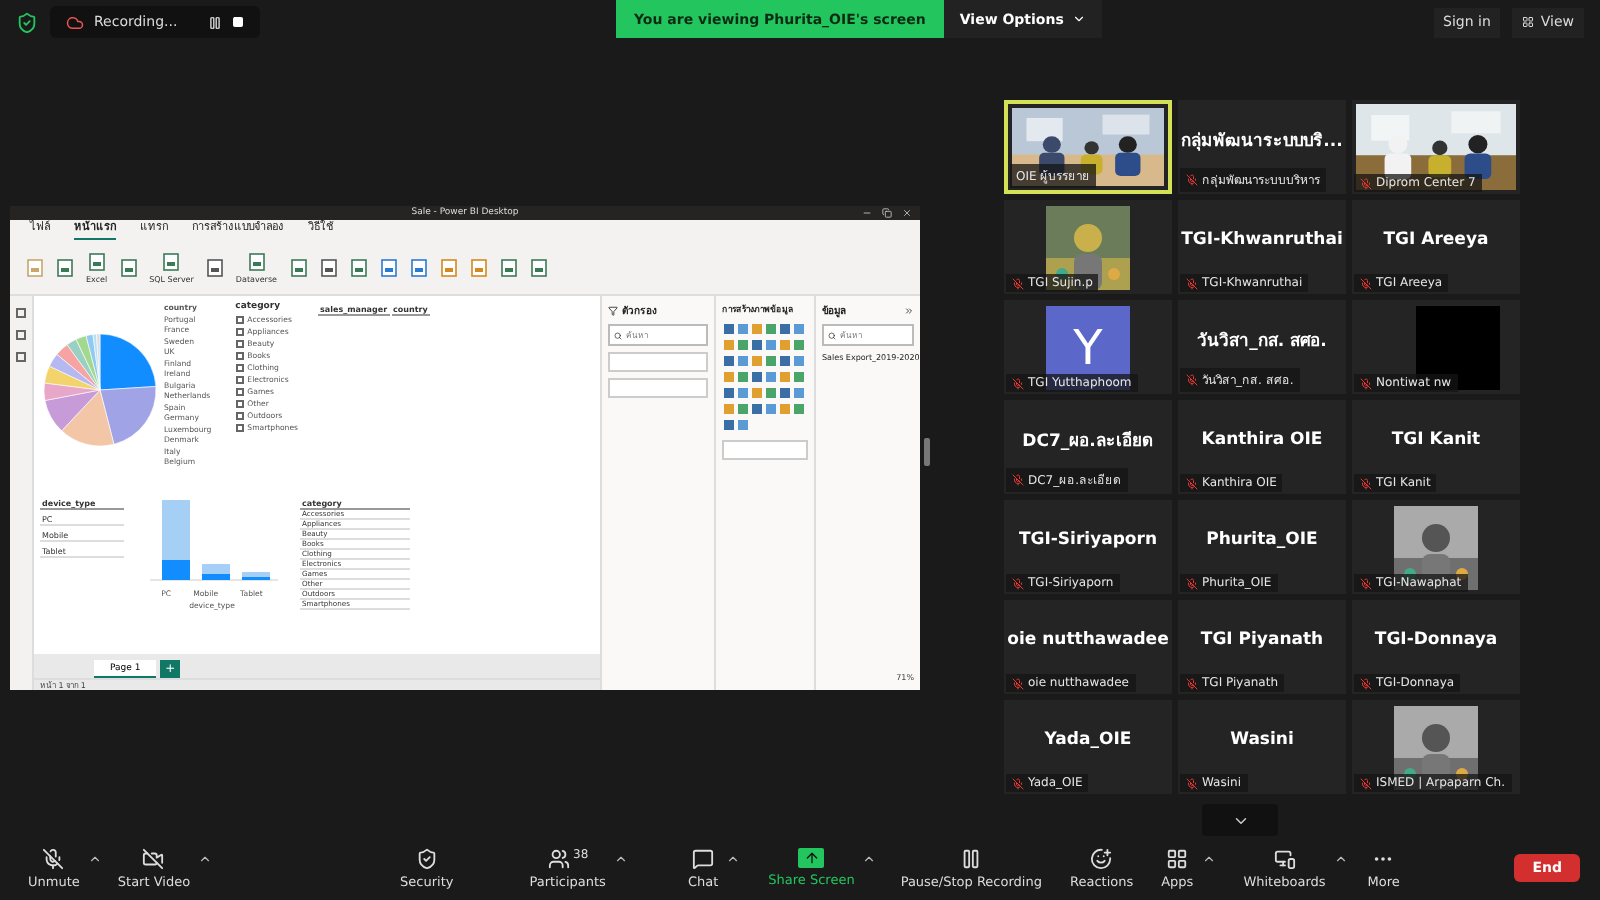 The height and width of the screenshot is (900, 1600). I want to click on cloud-icon, so click(75, 22).